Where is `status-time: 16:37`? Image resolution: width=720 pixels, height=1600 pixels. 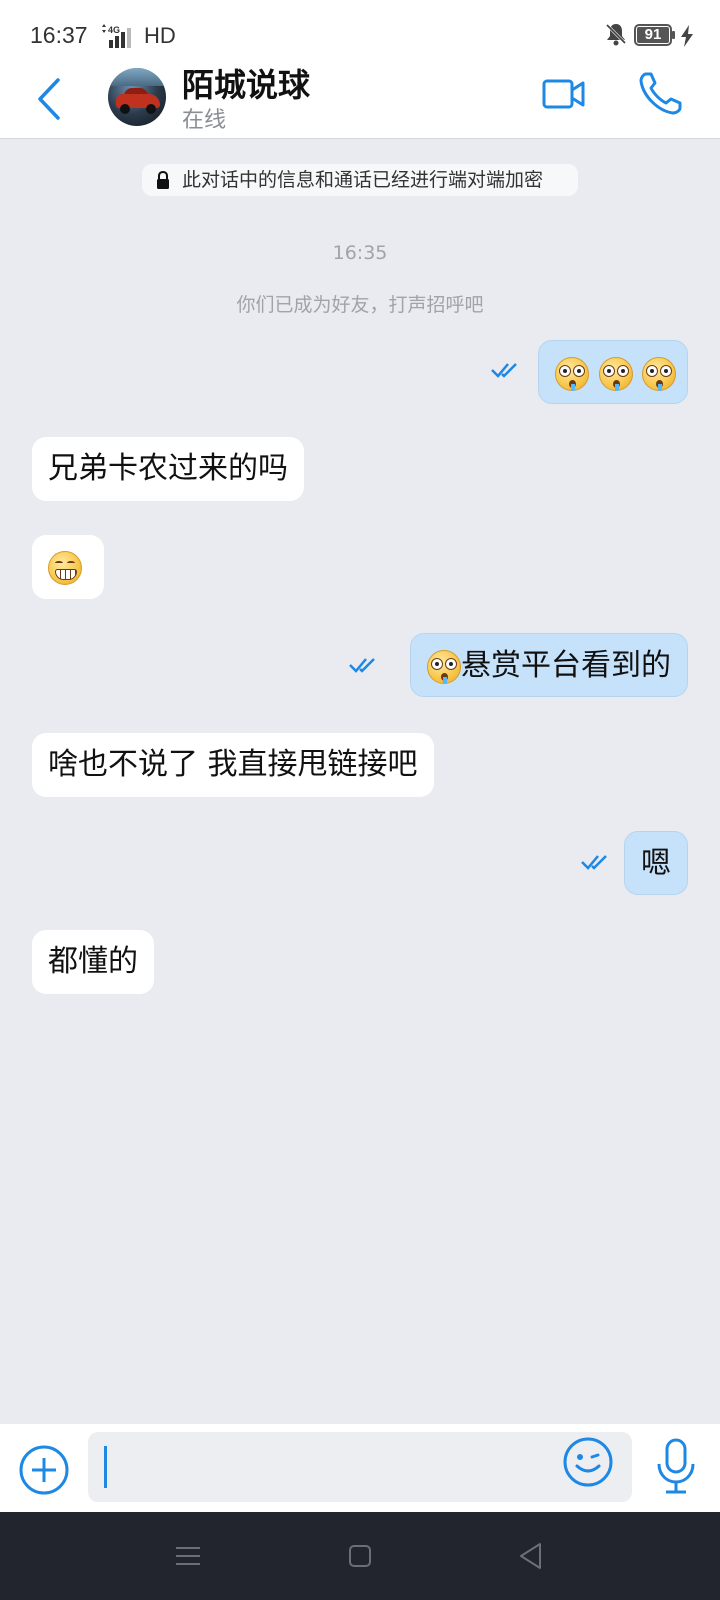
status-time: 16:37 is located at coordinates (59, 35).